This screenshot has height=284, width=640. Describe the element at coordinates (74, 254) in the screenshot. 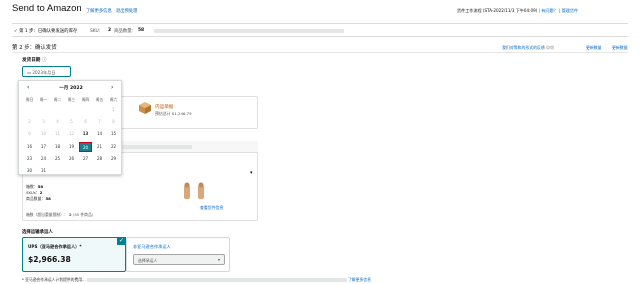

I see `ups-carrier-option: ✓ UPS（亚马逊合作承运人）* $2,966.38` at that location.